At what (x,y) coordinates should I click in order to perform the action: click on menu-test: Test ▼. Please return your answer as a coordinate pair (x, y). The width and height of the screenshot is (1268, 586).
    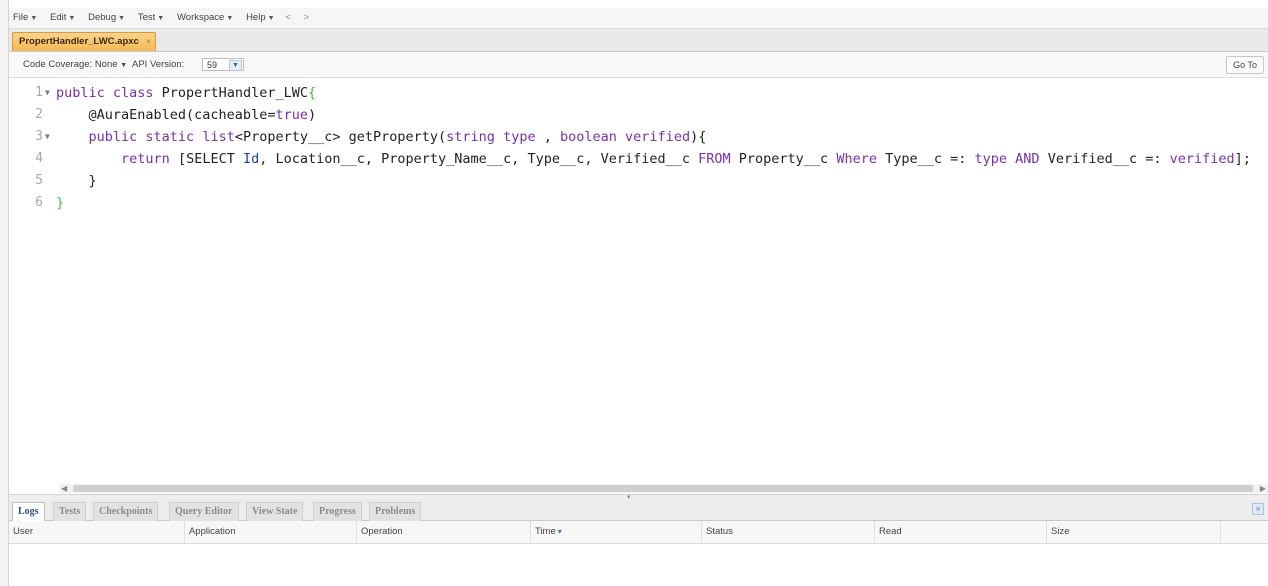
    Looking at the image, I should click on (151, 18).